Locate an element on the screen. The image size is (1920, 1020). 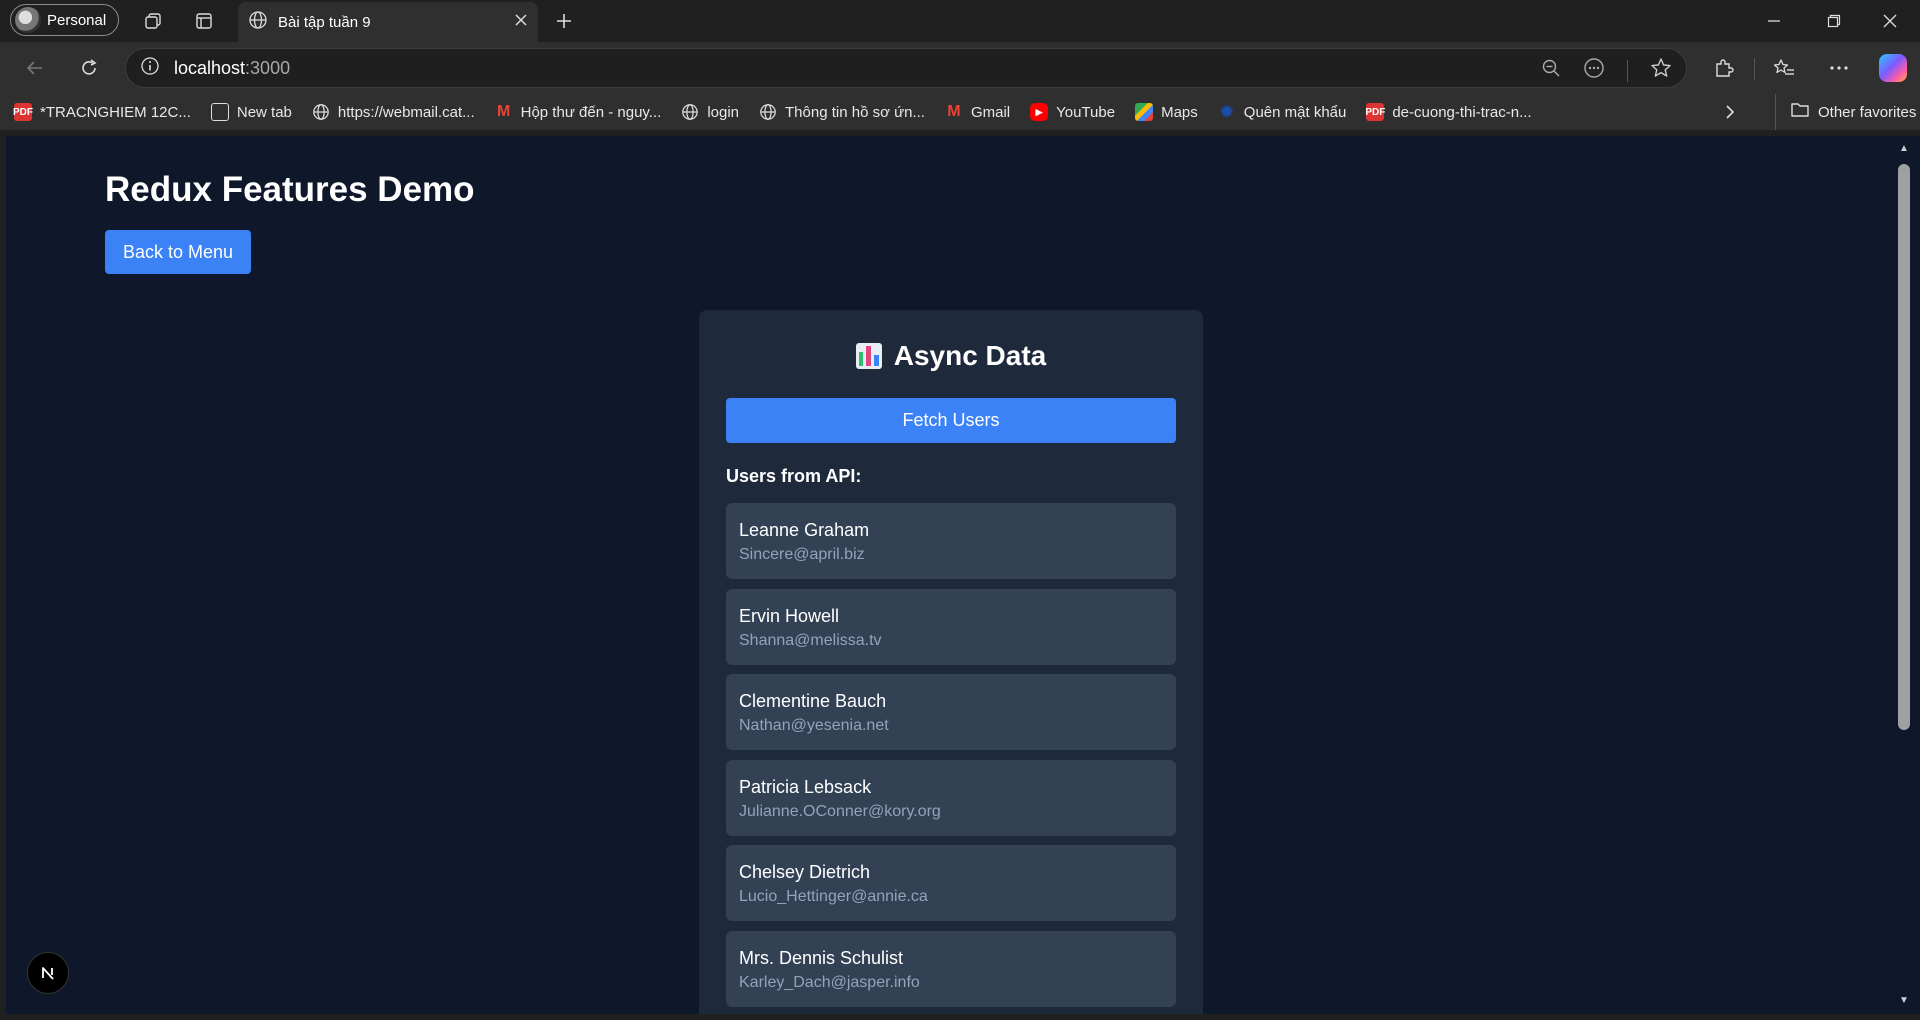
minimize-icon is located at coordinates (1774, 21).